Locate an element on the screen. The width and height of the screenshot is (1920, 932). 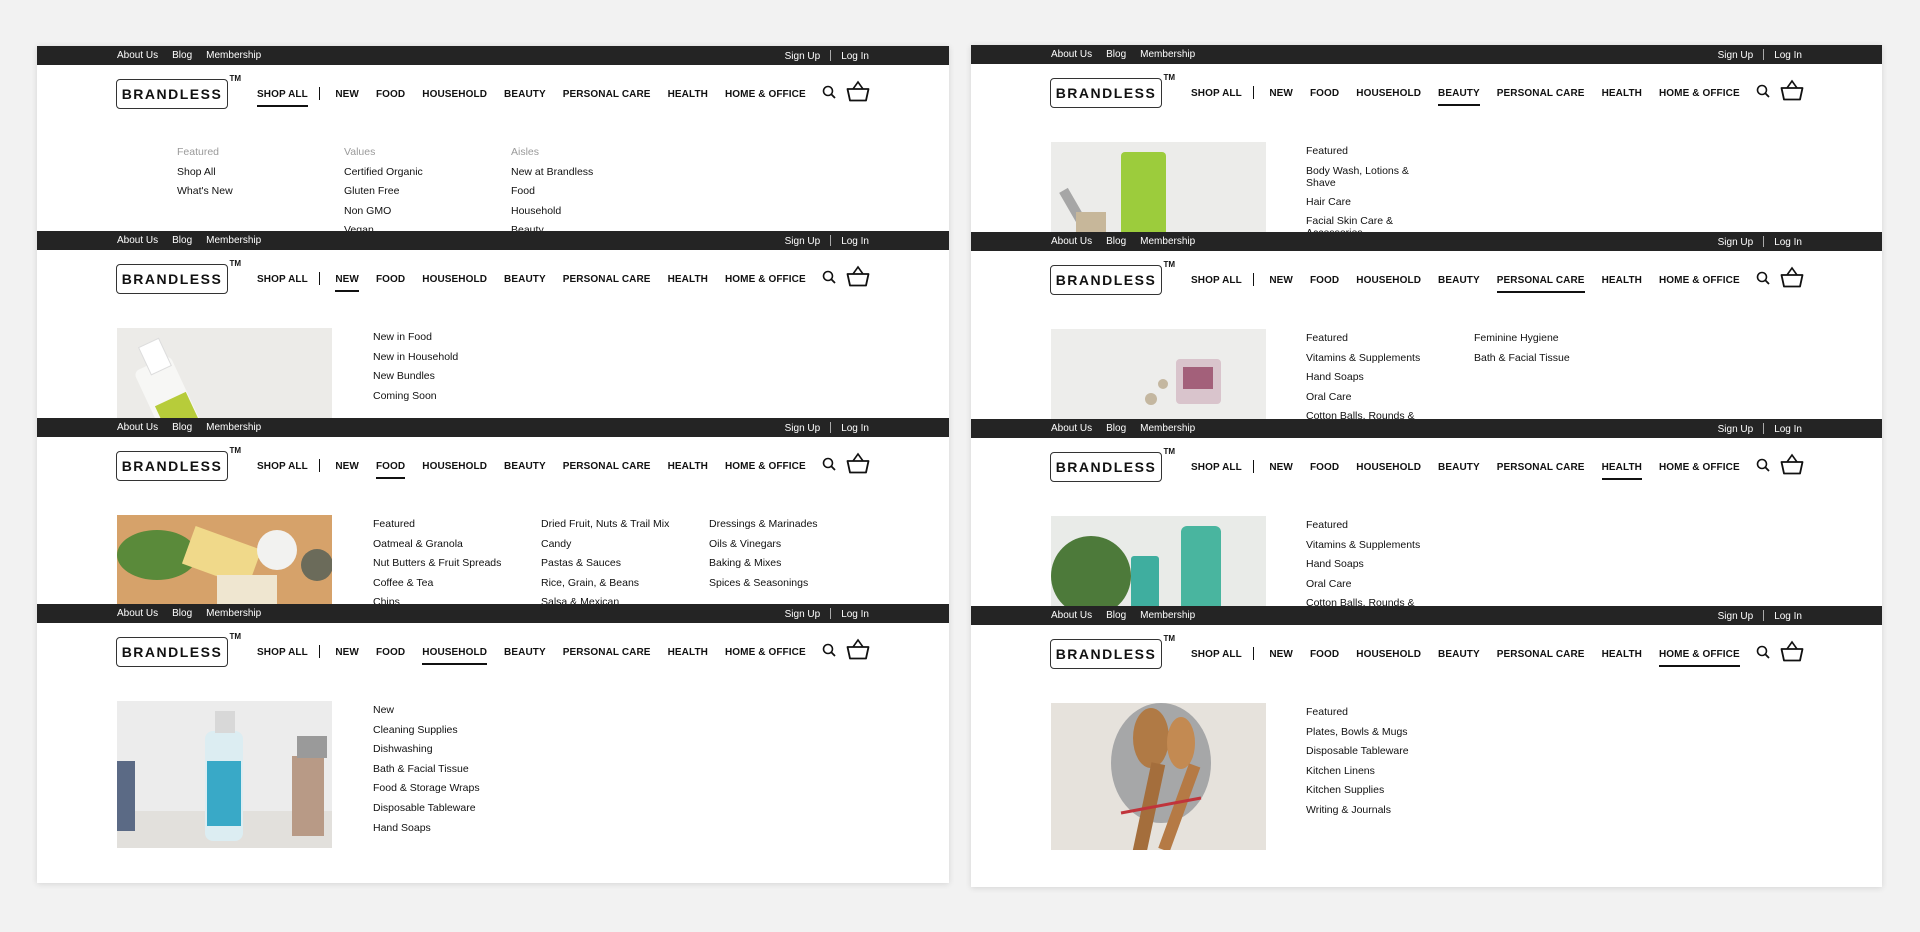
menu-item: Body Wash, Lotions & Shave is located at coordinates (1361, 177).